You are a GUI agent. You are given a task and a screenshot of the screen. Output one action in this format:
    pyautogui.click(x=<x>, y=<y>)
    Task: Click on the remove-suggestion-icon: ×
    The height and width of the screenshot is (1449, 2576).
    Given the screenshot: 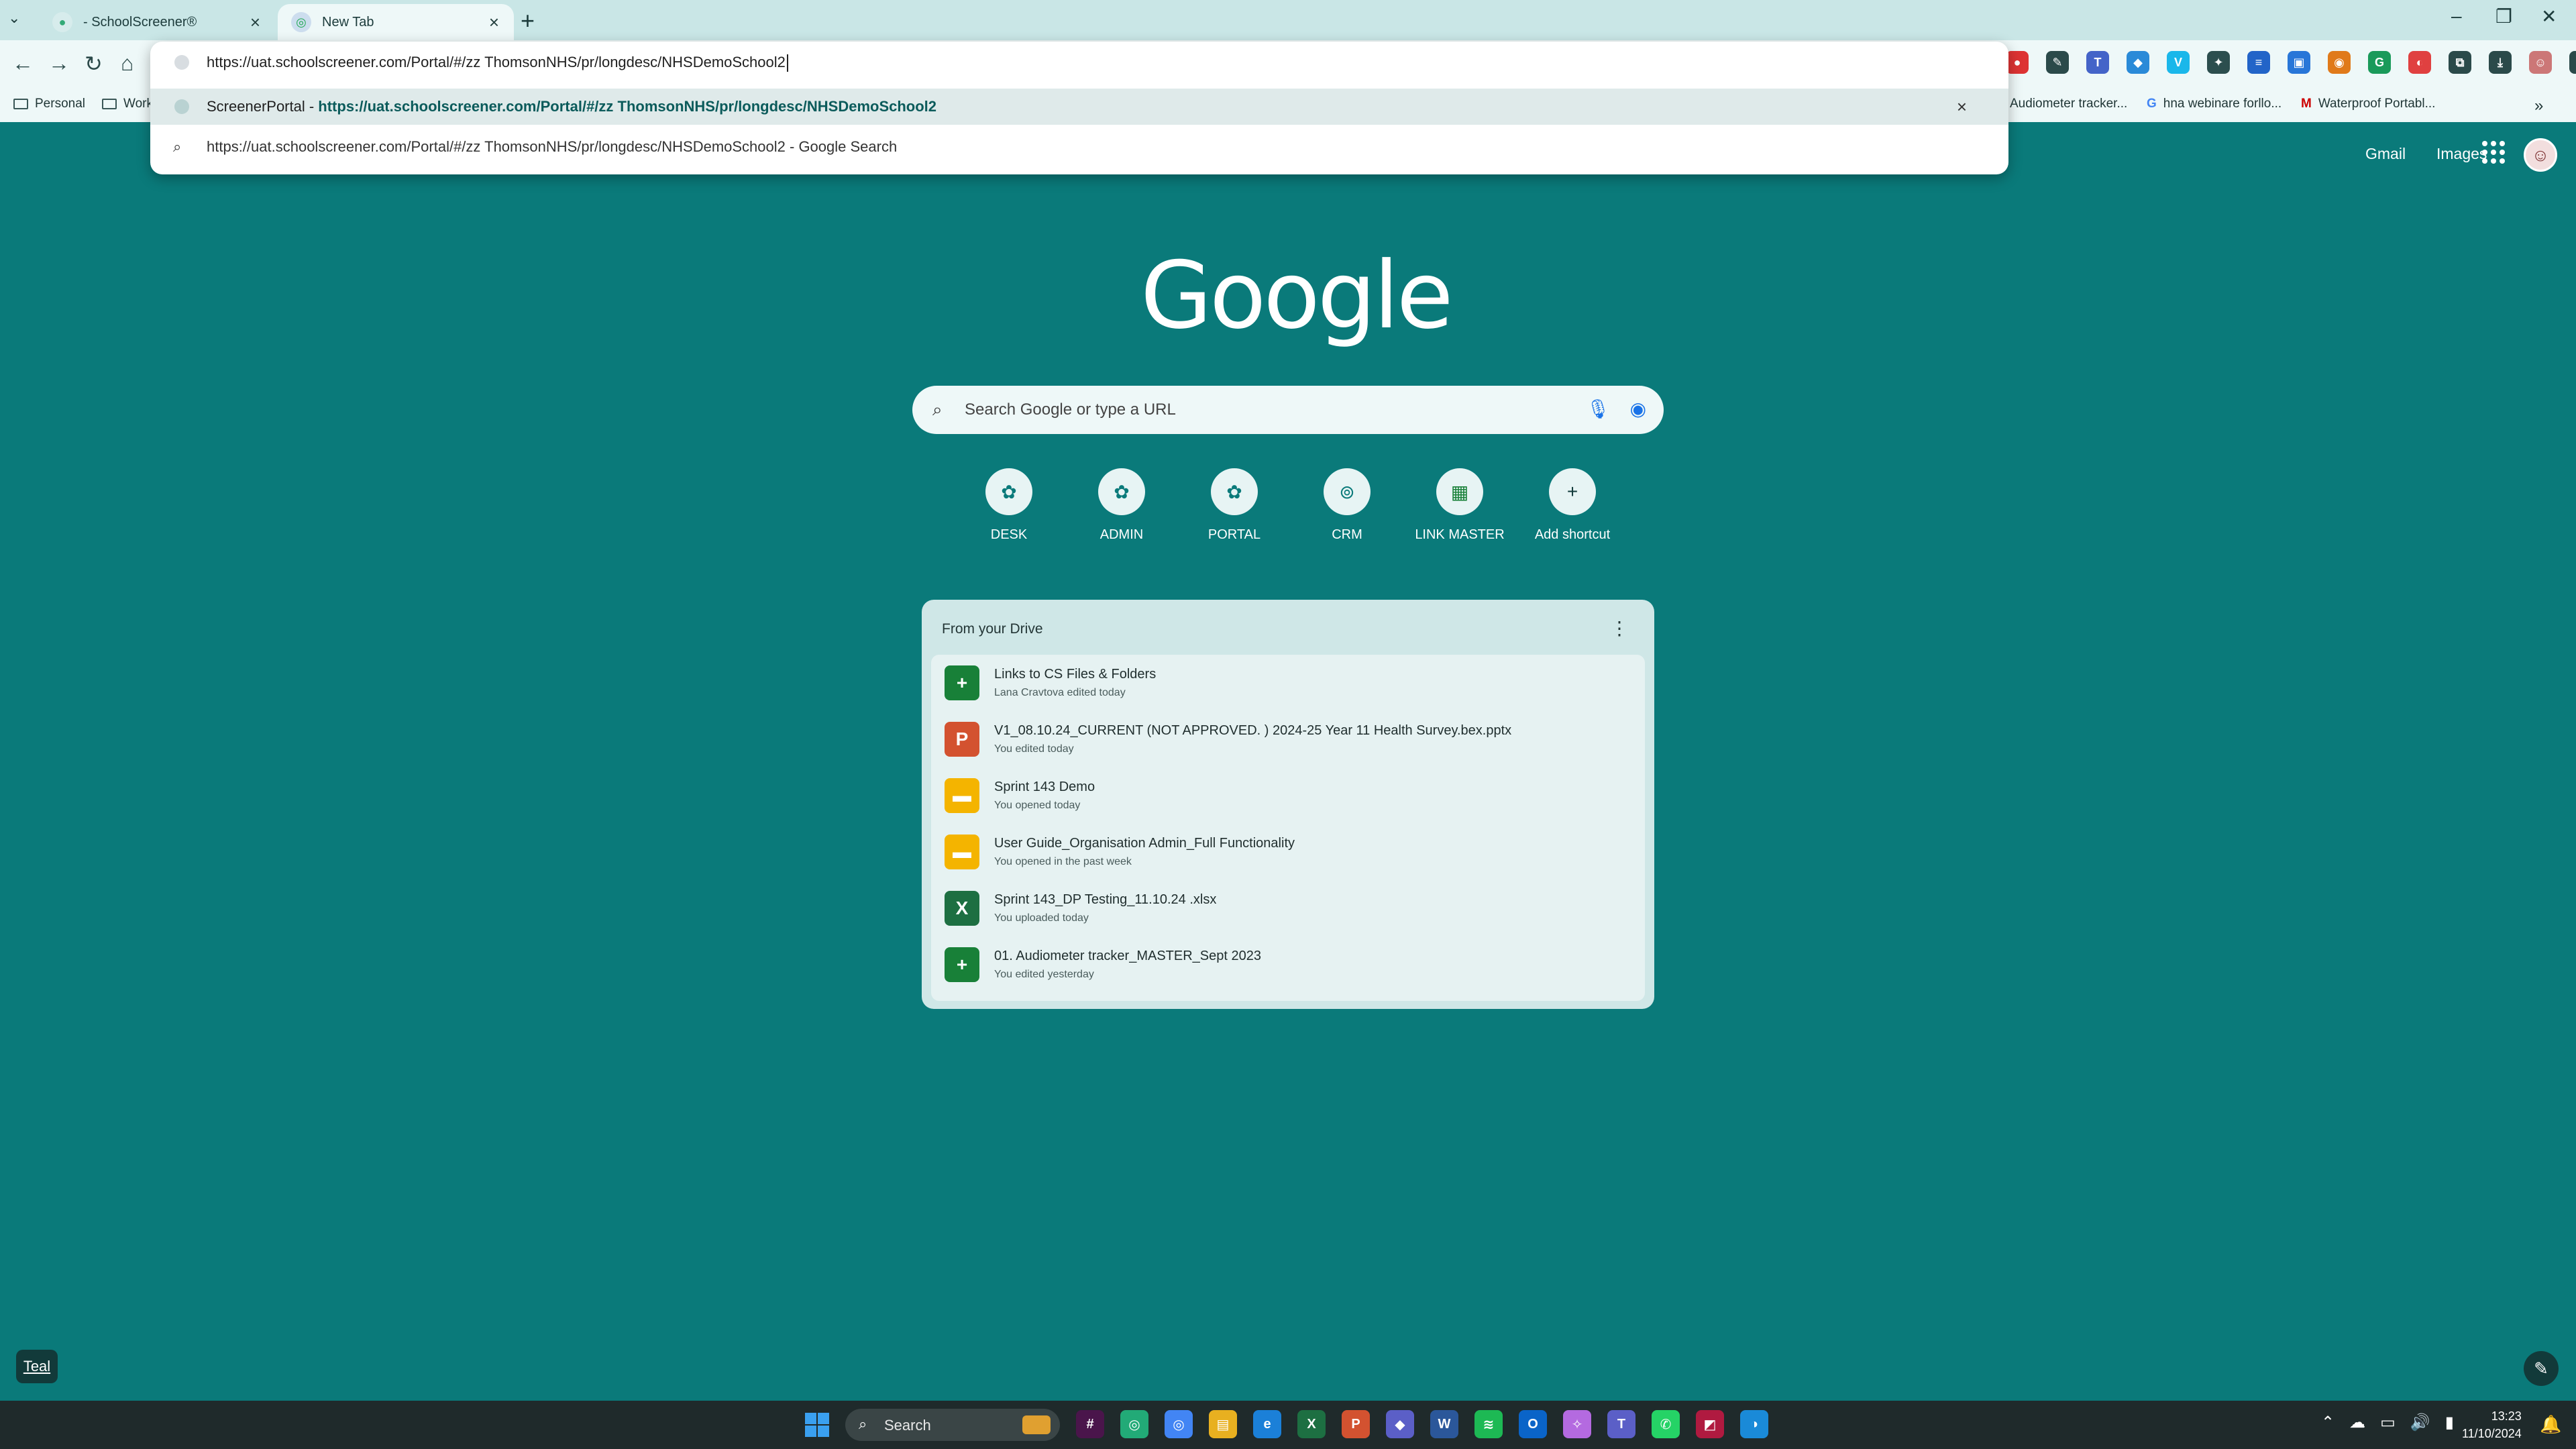 What is the action you would take?
    pyautogui.click(x=1962, y=107)
    